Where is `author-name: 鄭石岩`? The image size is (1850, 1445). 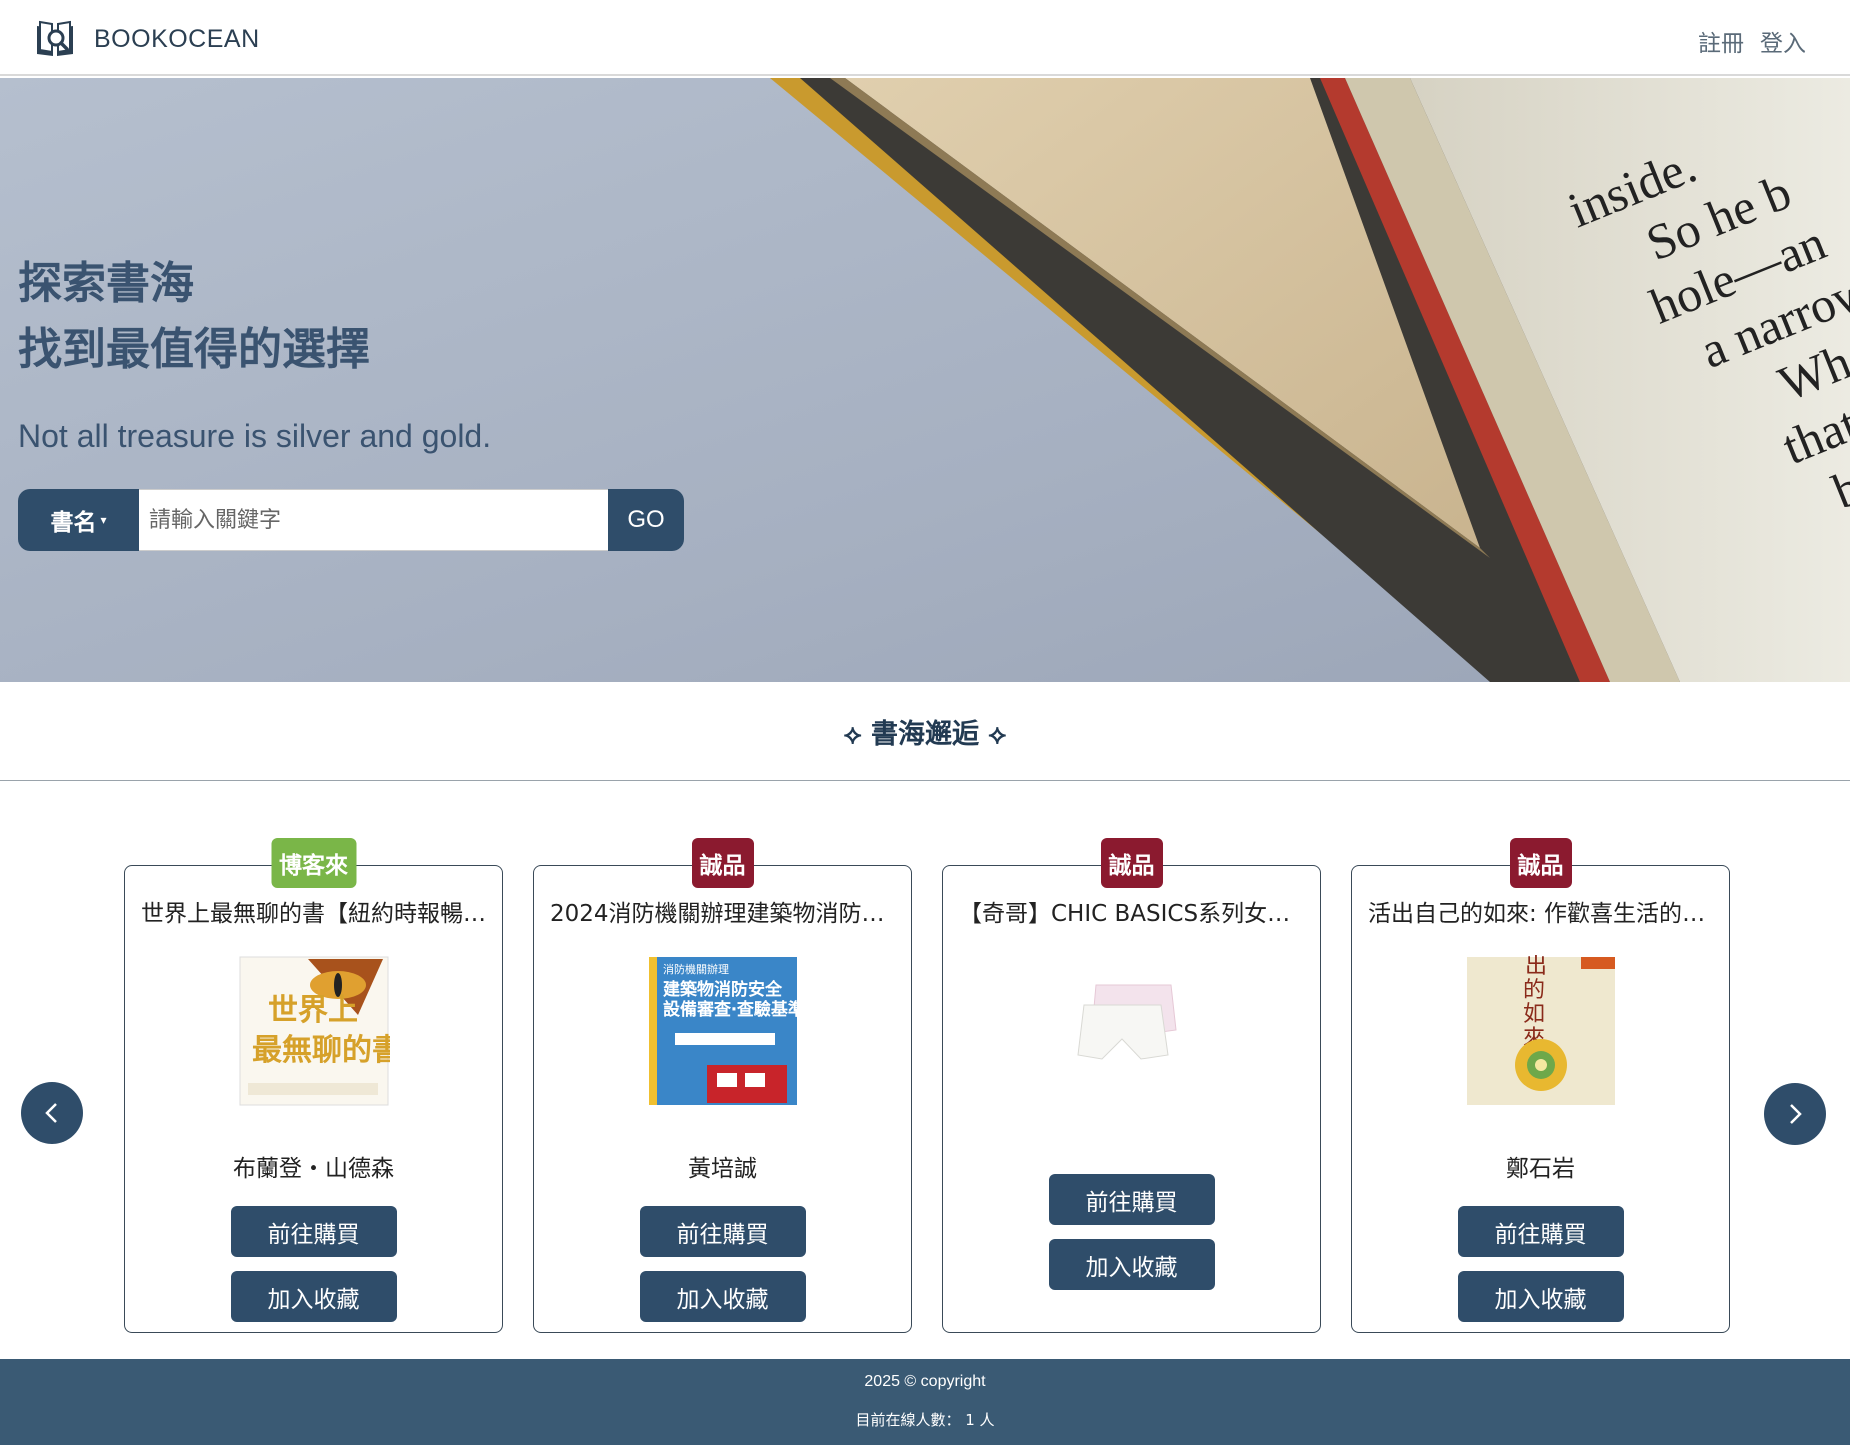
author-name: 鄭石岩 is located at coordinates (1540, 1169).